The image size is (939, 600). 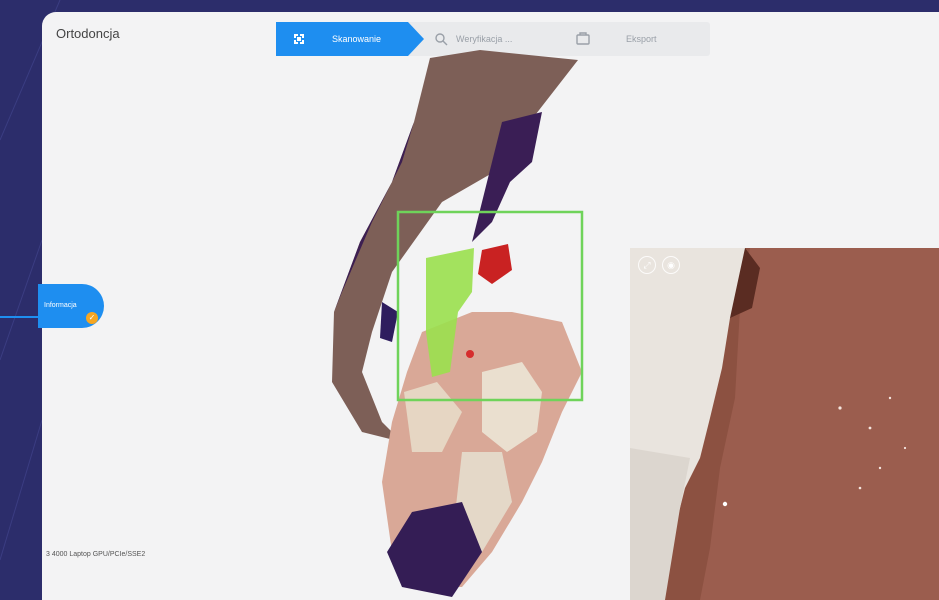 I want to click on connector-line, so click(x=21, y=317).